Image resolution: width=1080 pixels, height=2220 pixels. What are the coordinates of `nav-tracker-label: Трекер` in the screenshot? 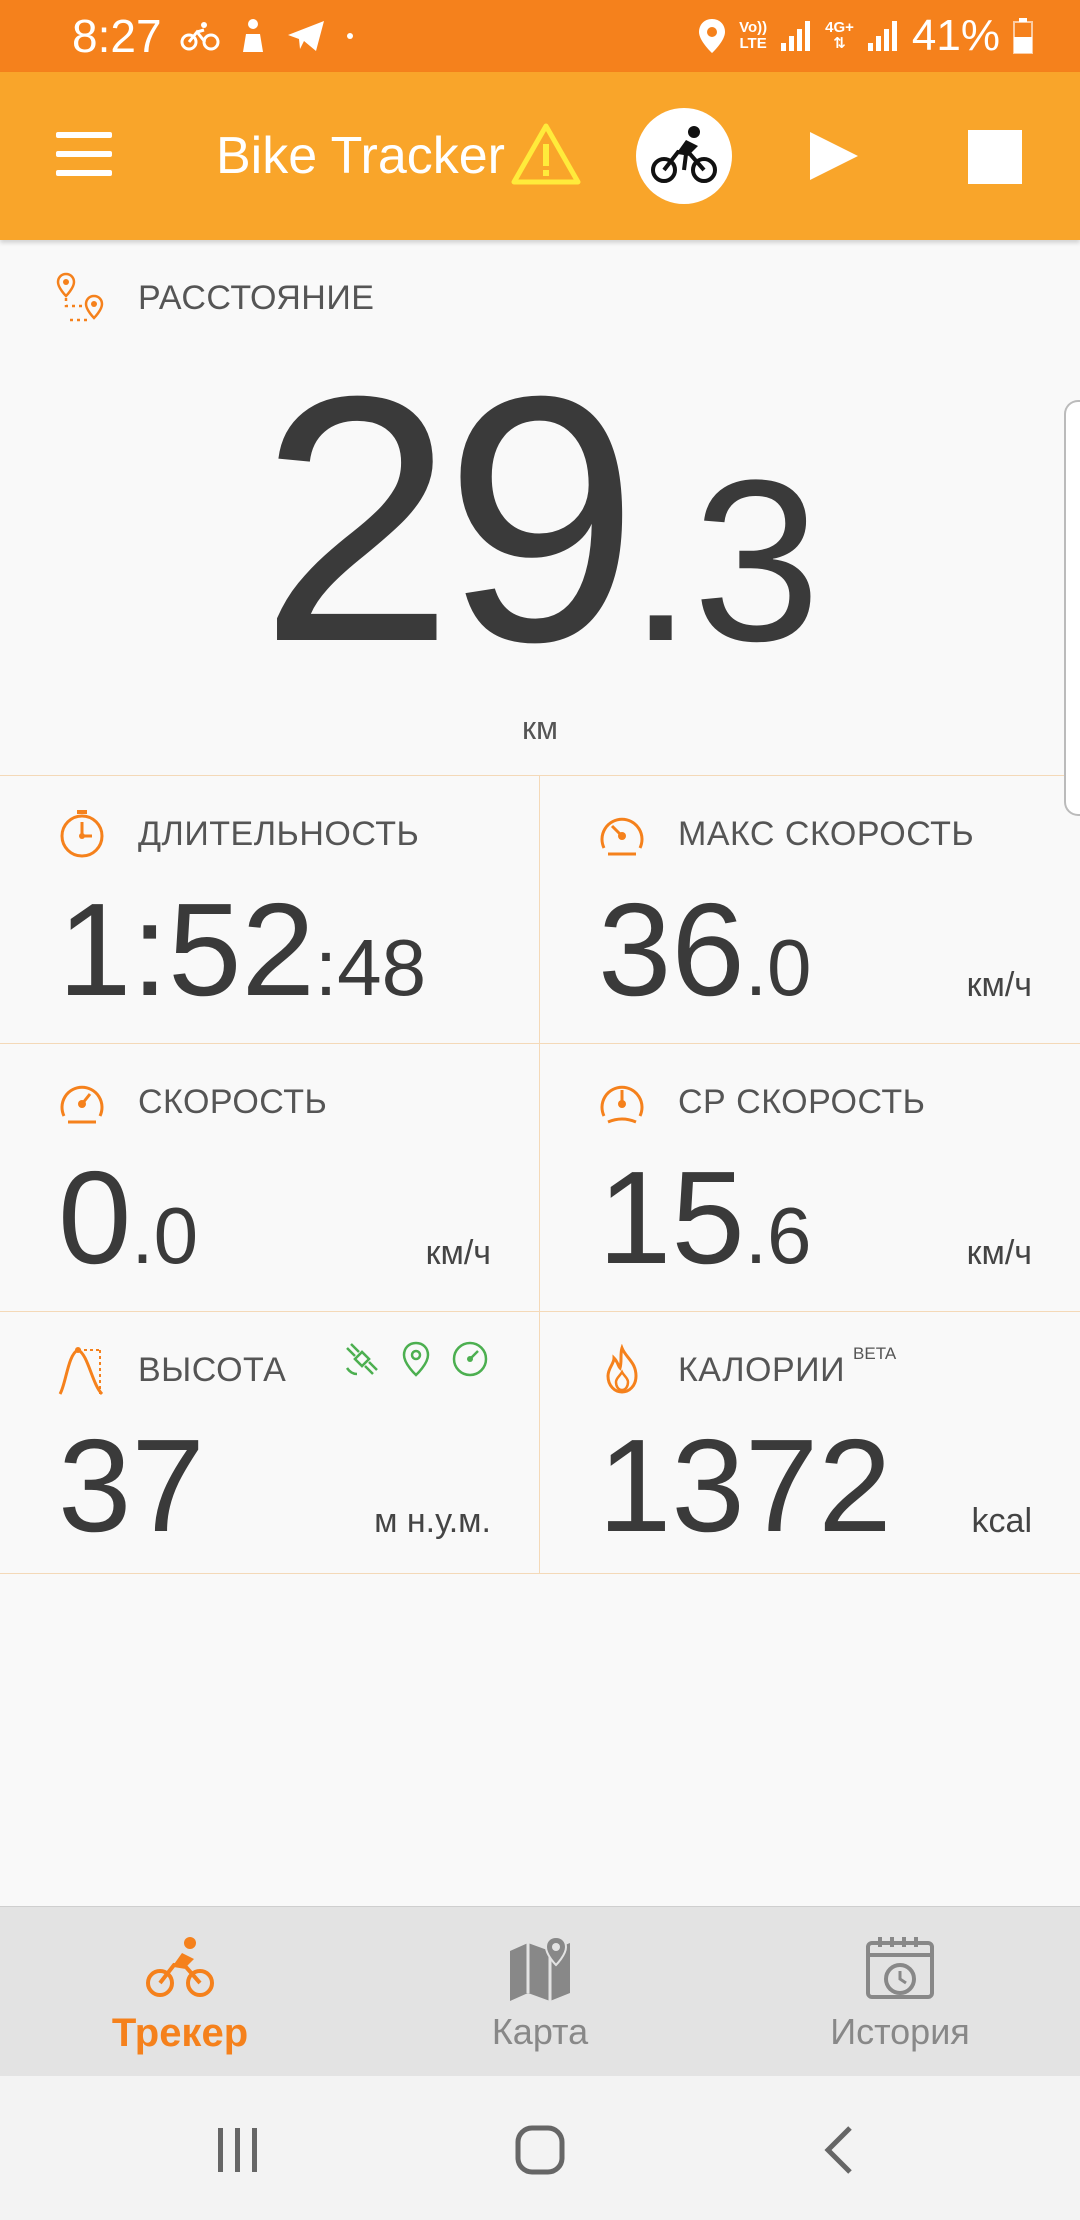 It's located at (180, 2033).